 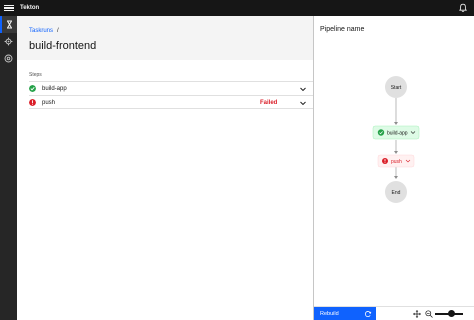 What do you see at coordinates (32, 102) in the screenshot?
I see `error-filled-icon` at bounding box center [32, 102].